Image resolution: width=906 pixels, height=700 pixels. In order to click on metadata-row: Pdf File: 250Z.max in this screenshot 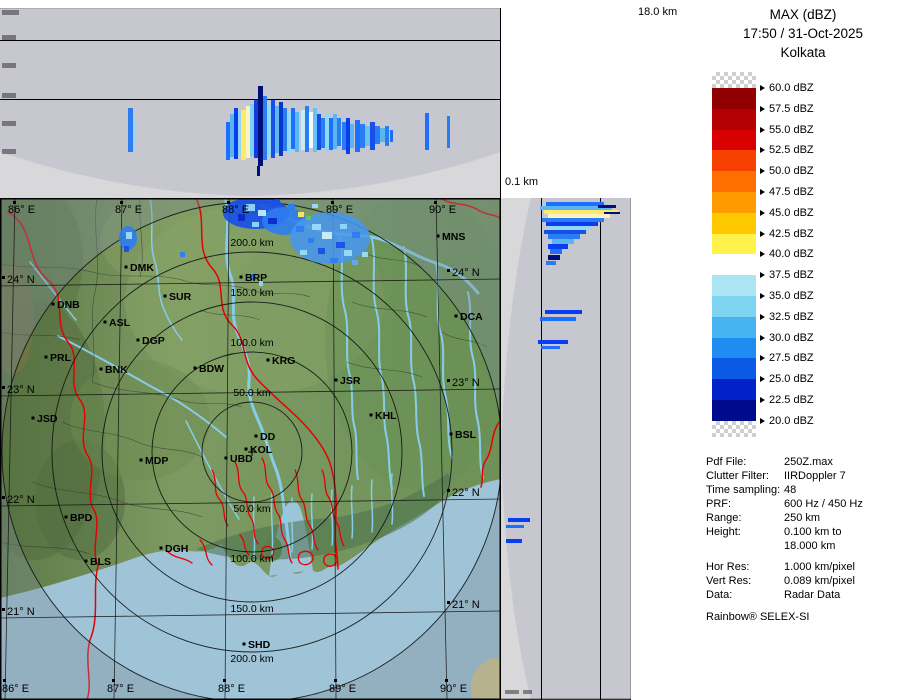, I will do `click(769, 462)`.